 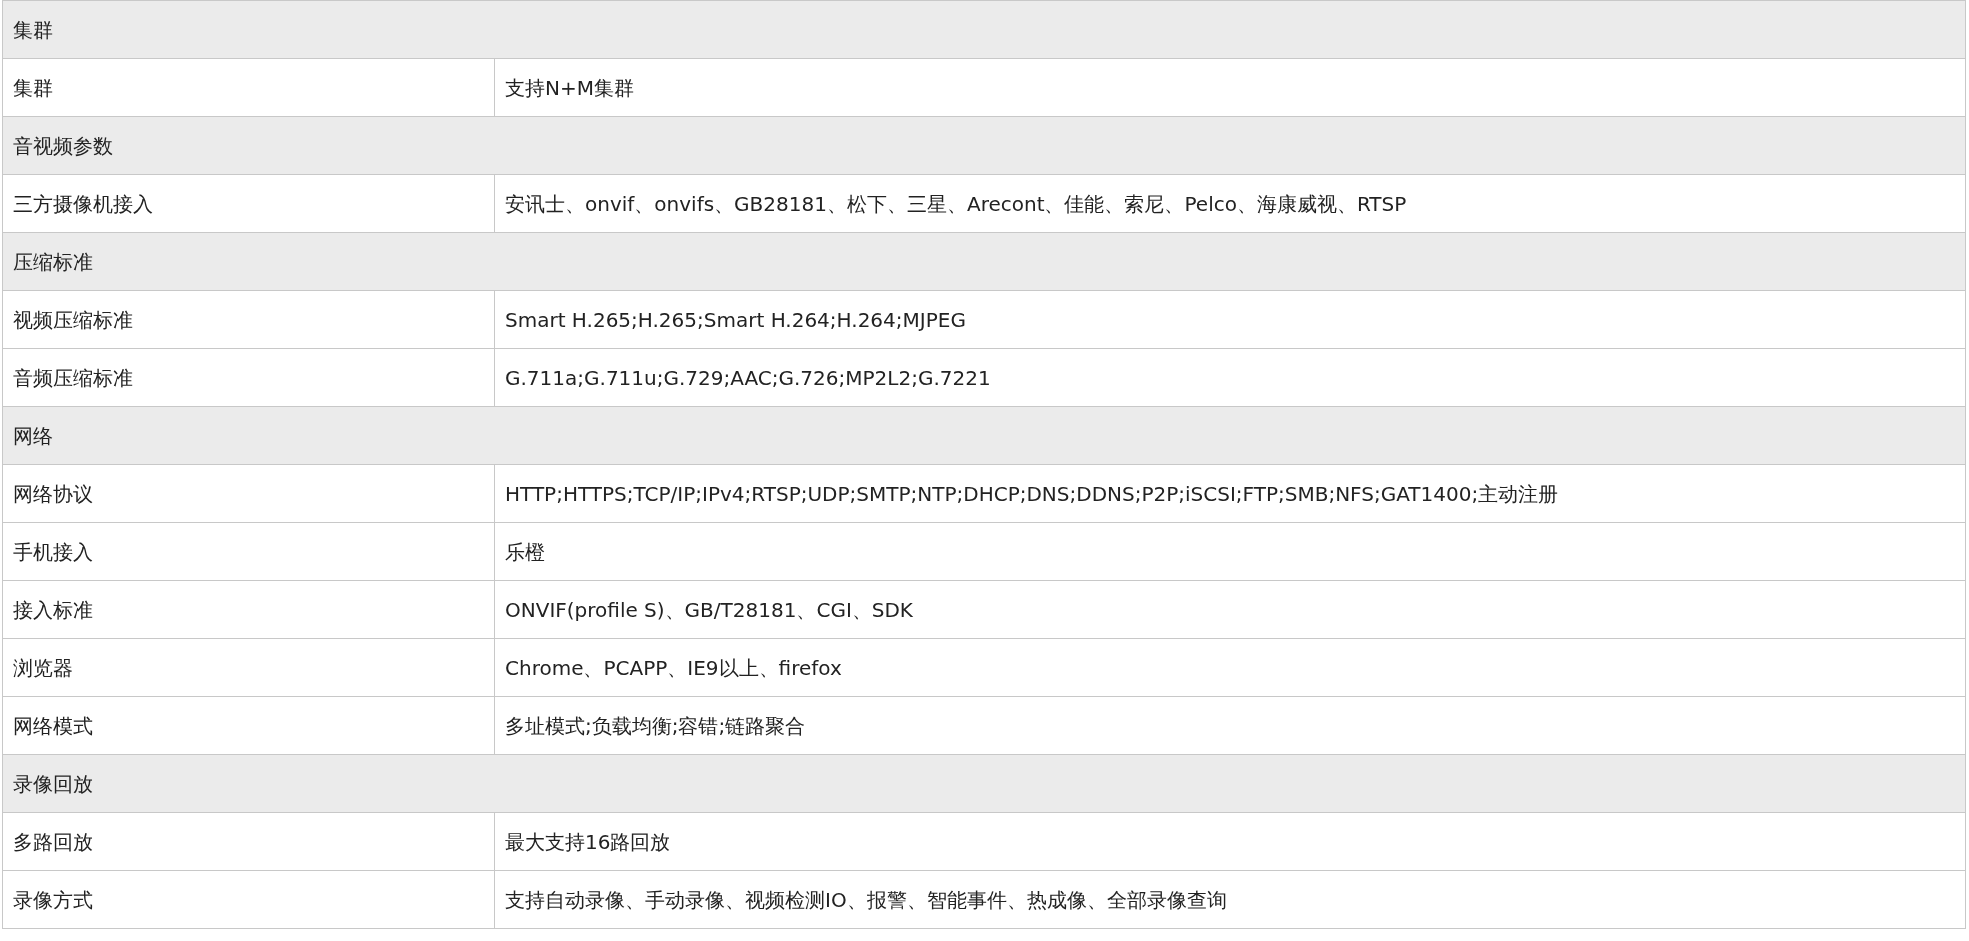 I want to click on label-cell: 网络模式, so click(x=248, y=725).